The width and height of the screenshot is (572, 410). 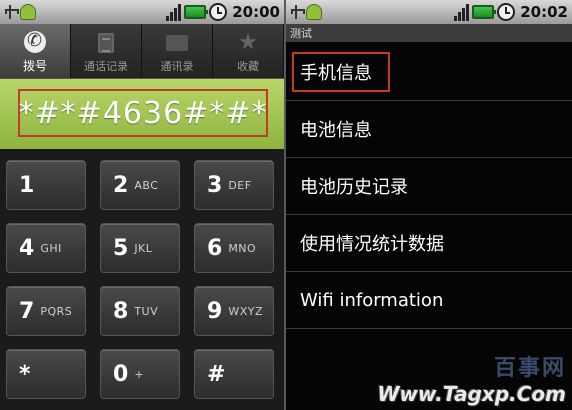 What do you see at coordinates (46, 248) in the screenshot?
I see `key-4: 4 GHI` at bounding box center [46, 248].